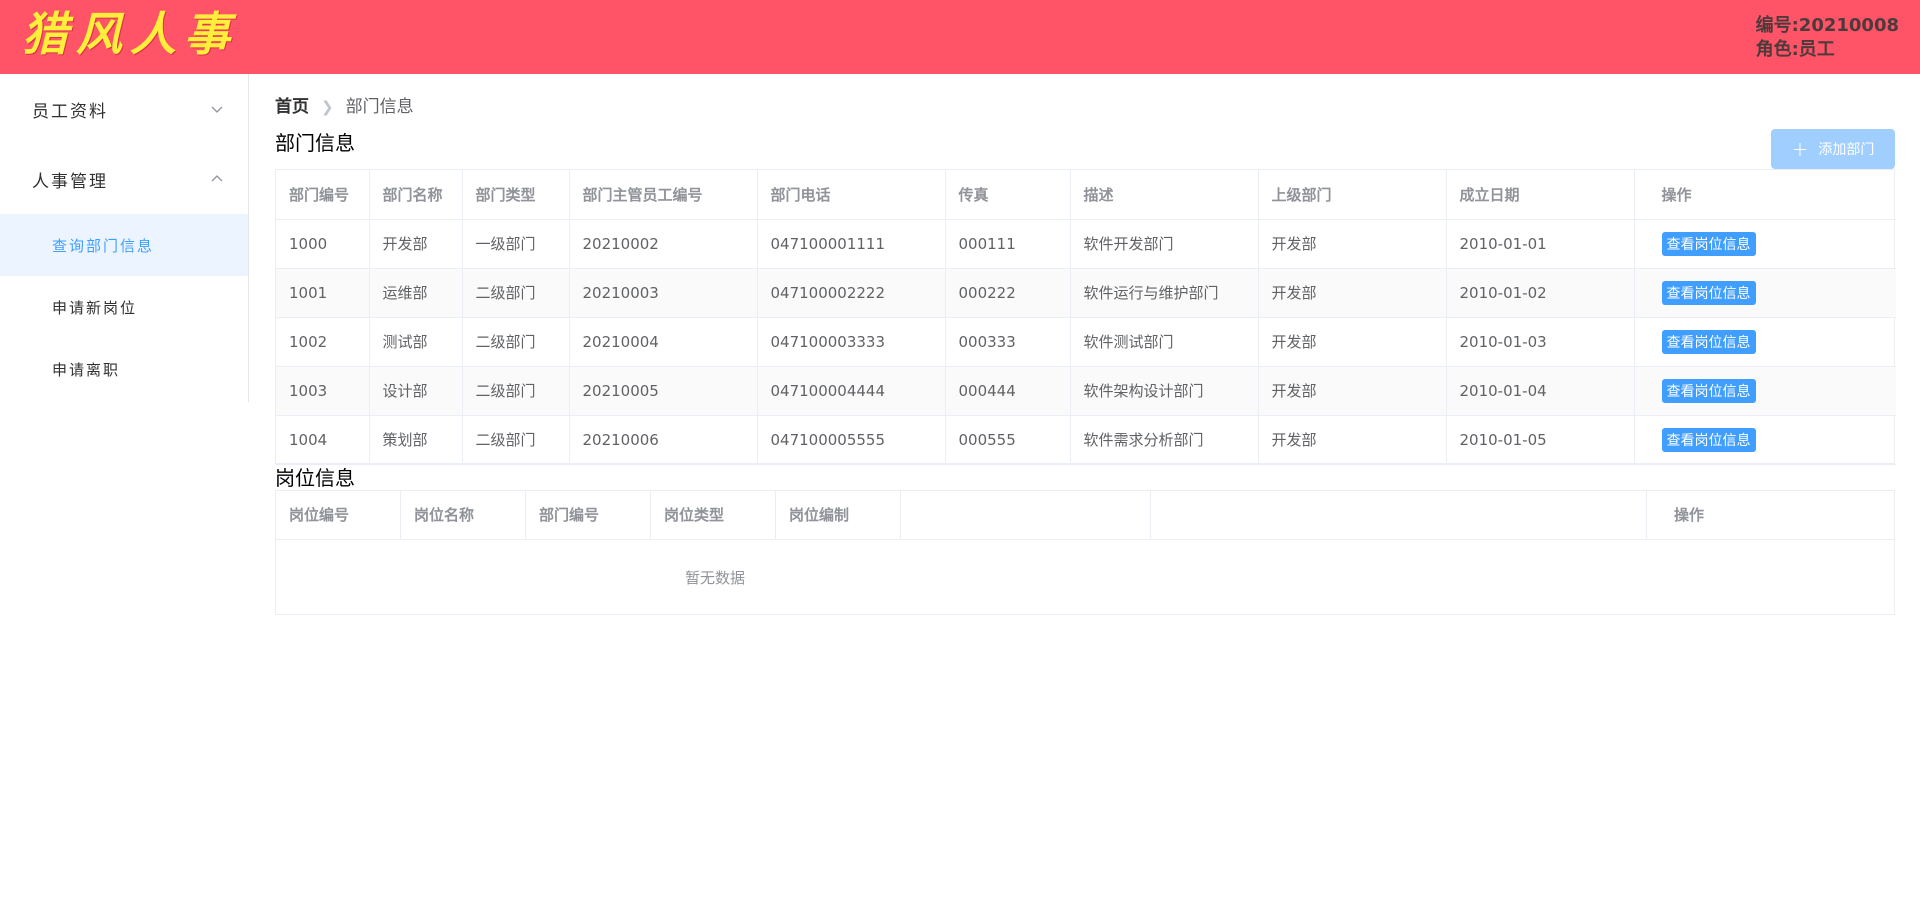  Describe the element at coordinates (851, 342) in the screenshot. I see `cell: 047100003333` at that location.